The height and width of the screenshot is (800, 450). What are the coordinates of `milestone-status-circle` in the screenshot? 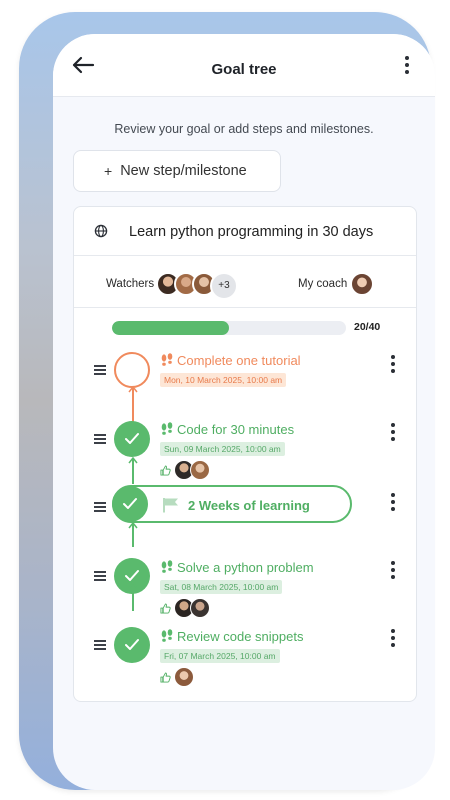 It's located at (130, 504).